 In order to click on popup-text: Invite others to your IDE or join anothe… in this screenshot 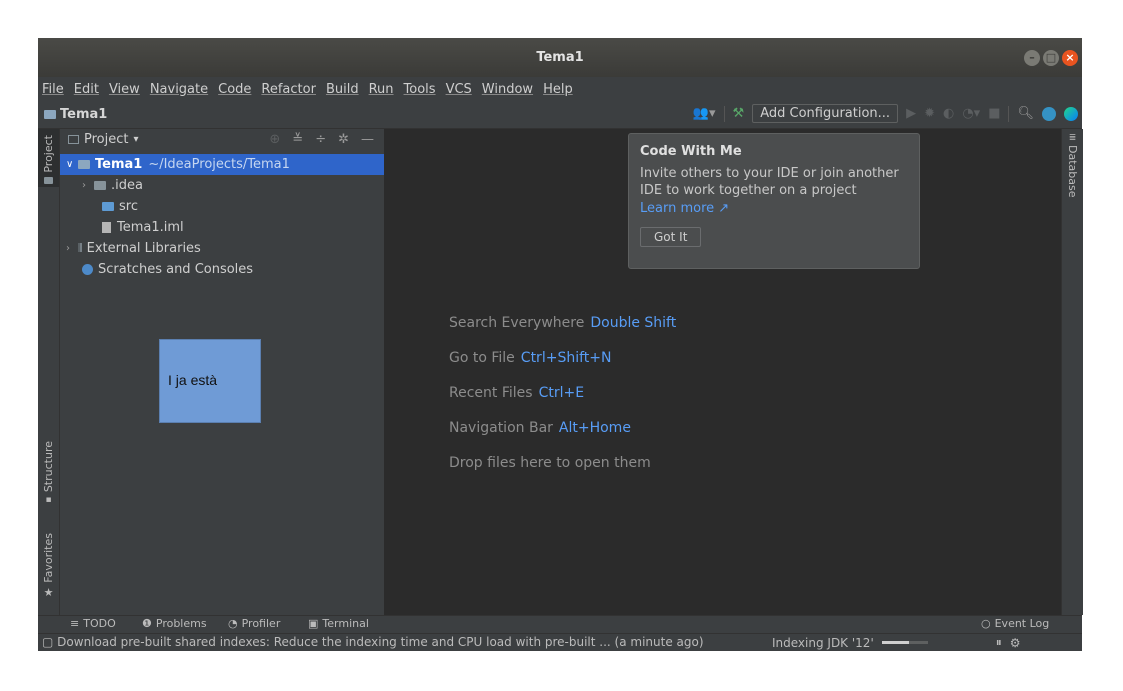, I will do `click(769, 182)`.